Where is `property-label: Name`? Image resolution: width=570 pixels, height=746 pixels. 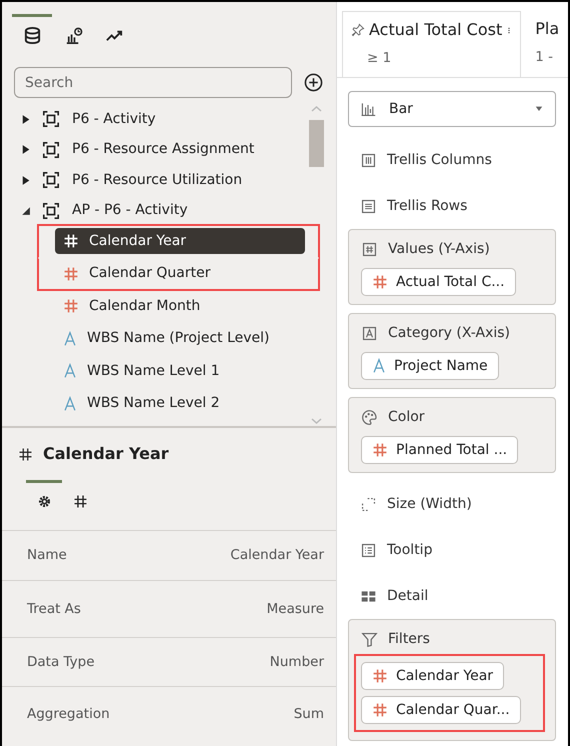
property-label: Name is located at coordinates (47, 556).